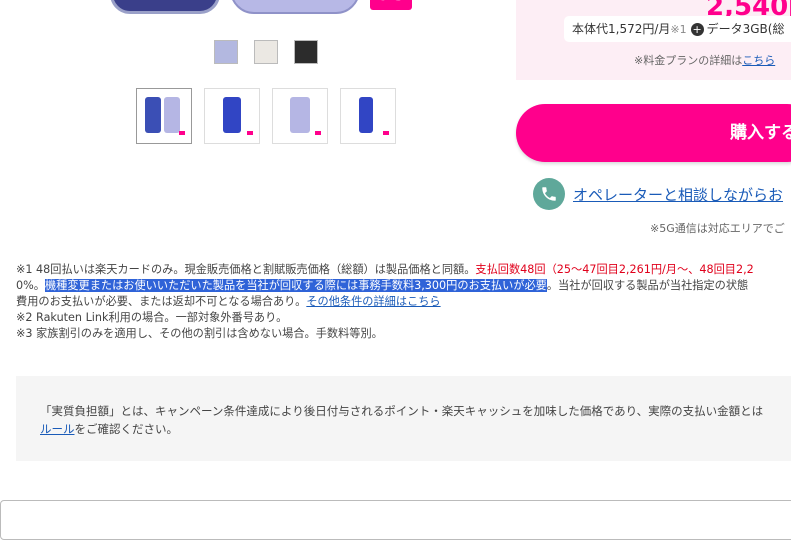 The image size is (791, 540). I want to click on 5g-area-note: ※5G通信は対応エリアでご, so click(717, 228).